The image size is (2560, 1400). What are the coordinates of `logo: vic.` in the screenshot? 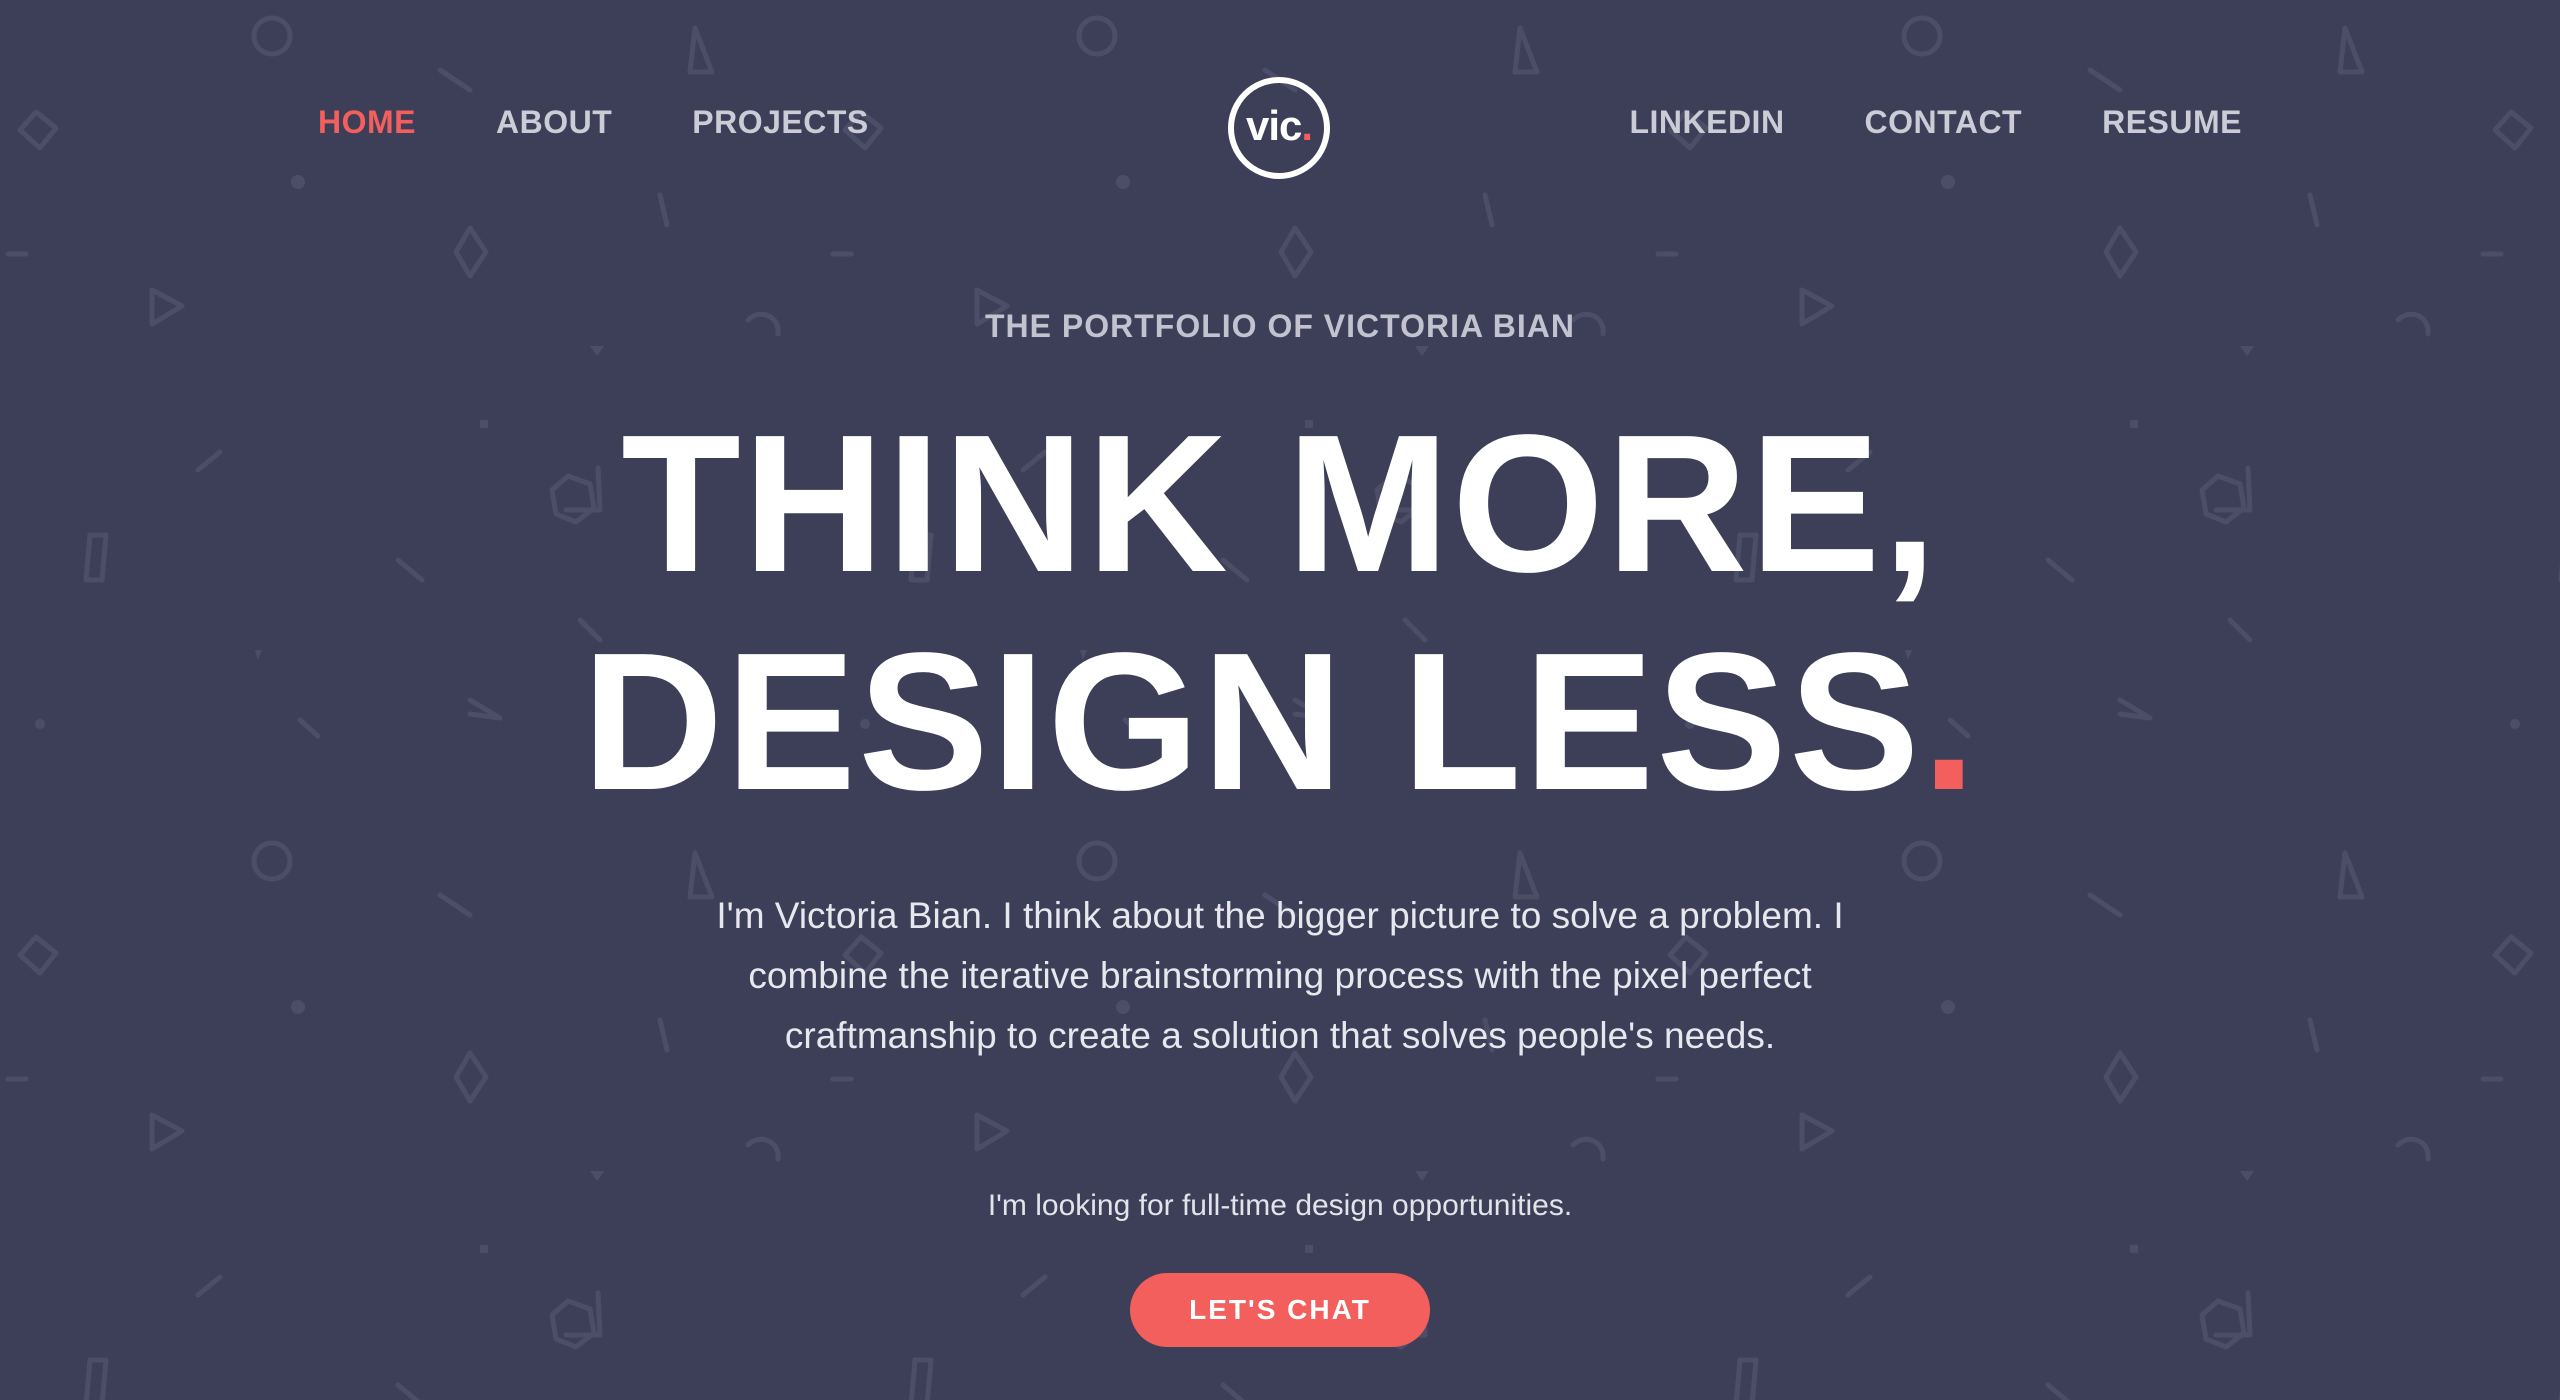 It's located at (1279, 128).